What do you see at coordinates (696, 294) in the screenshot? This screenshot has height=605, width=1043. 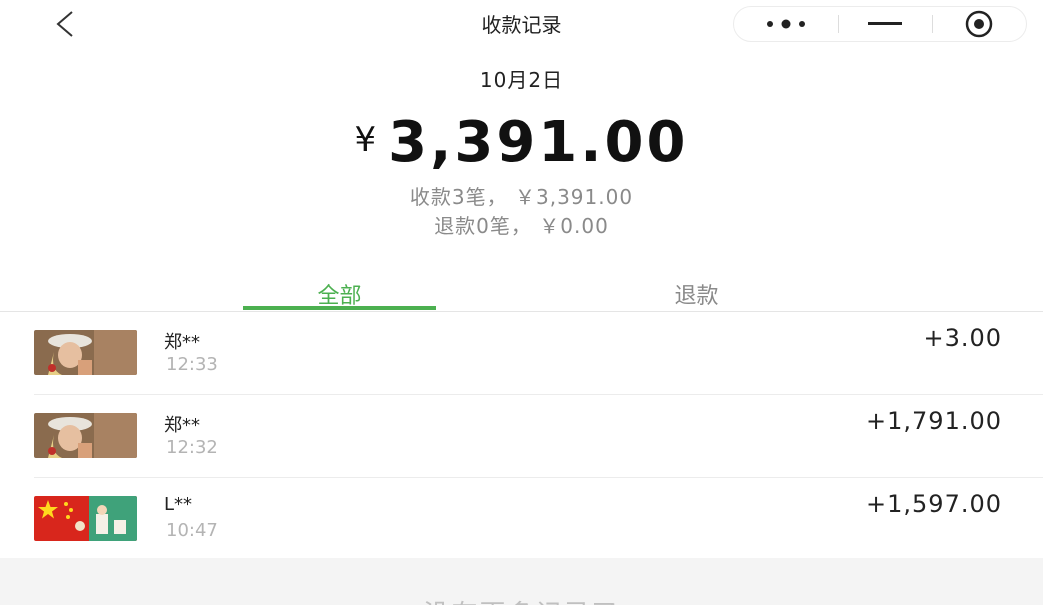 I see `tab-refund: 退款` at bounding box center [696, 294].